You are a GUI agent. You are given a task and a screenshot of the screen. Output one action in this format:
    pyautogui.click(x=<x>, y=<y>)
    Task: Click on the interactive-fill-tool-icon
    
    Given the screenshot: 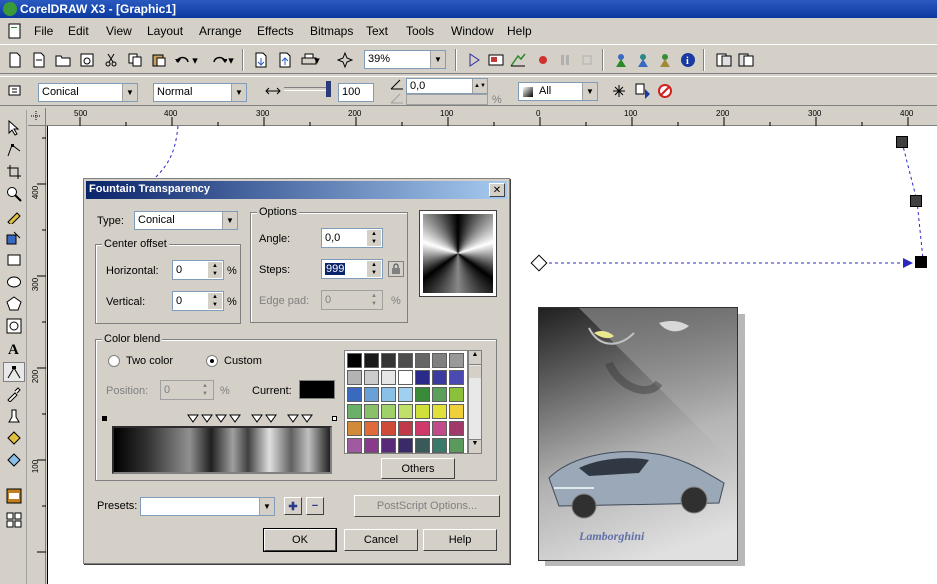 What is the action you would take?
    pyautogui.click(x=14, y=460)
    